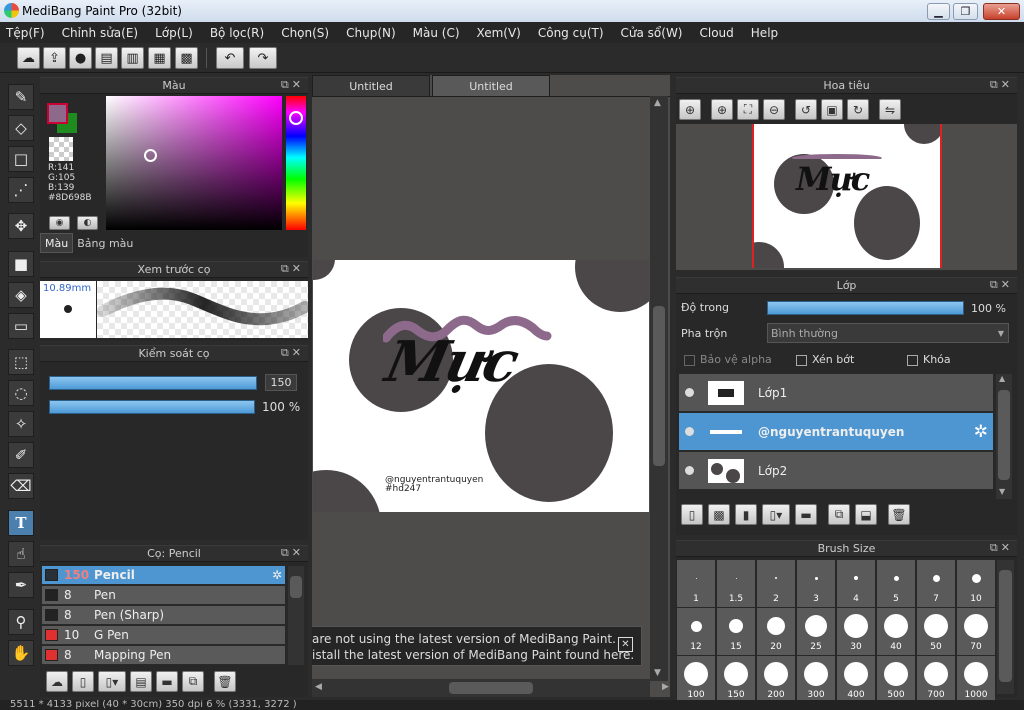  What do you see at coordinates (490, 688) in the screenshot?
I see `canvas-horizontal-scrollbar: ◀ ▶` at bounding box center [490, 688].